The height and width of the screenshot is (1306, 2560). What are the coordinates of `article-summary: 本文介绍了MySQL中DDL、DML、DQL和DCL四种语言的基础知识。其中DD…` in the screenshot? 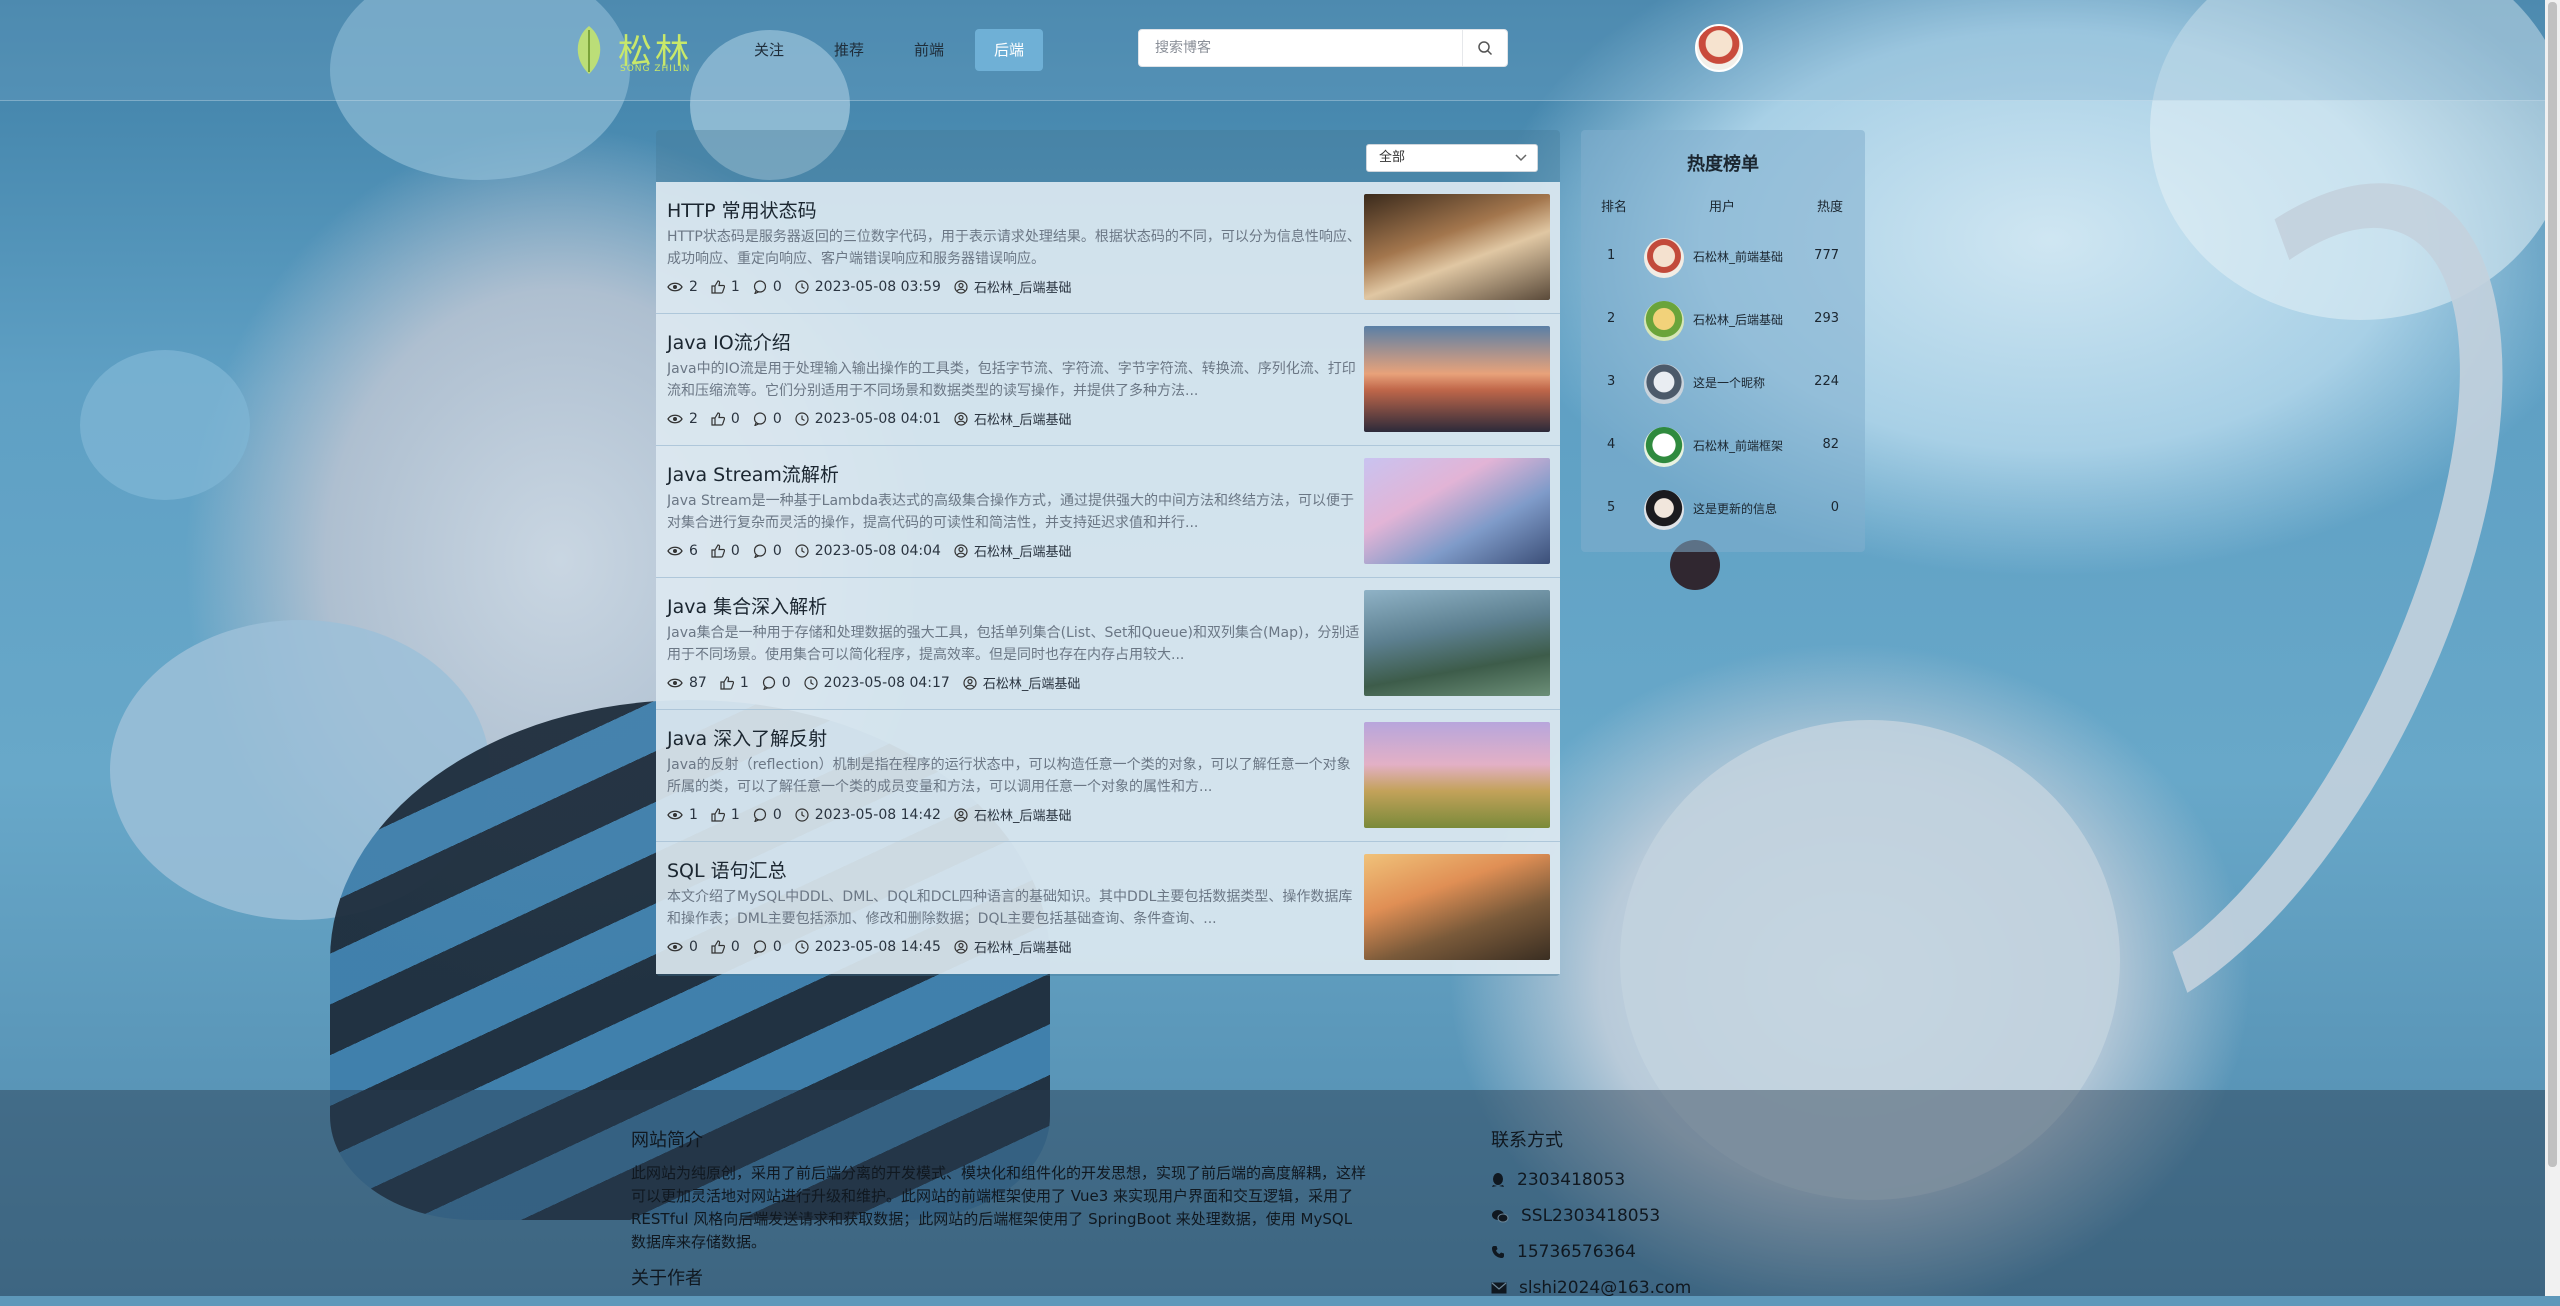 It's located at (1010, 908).